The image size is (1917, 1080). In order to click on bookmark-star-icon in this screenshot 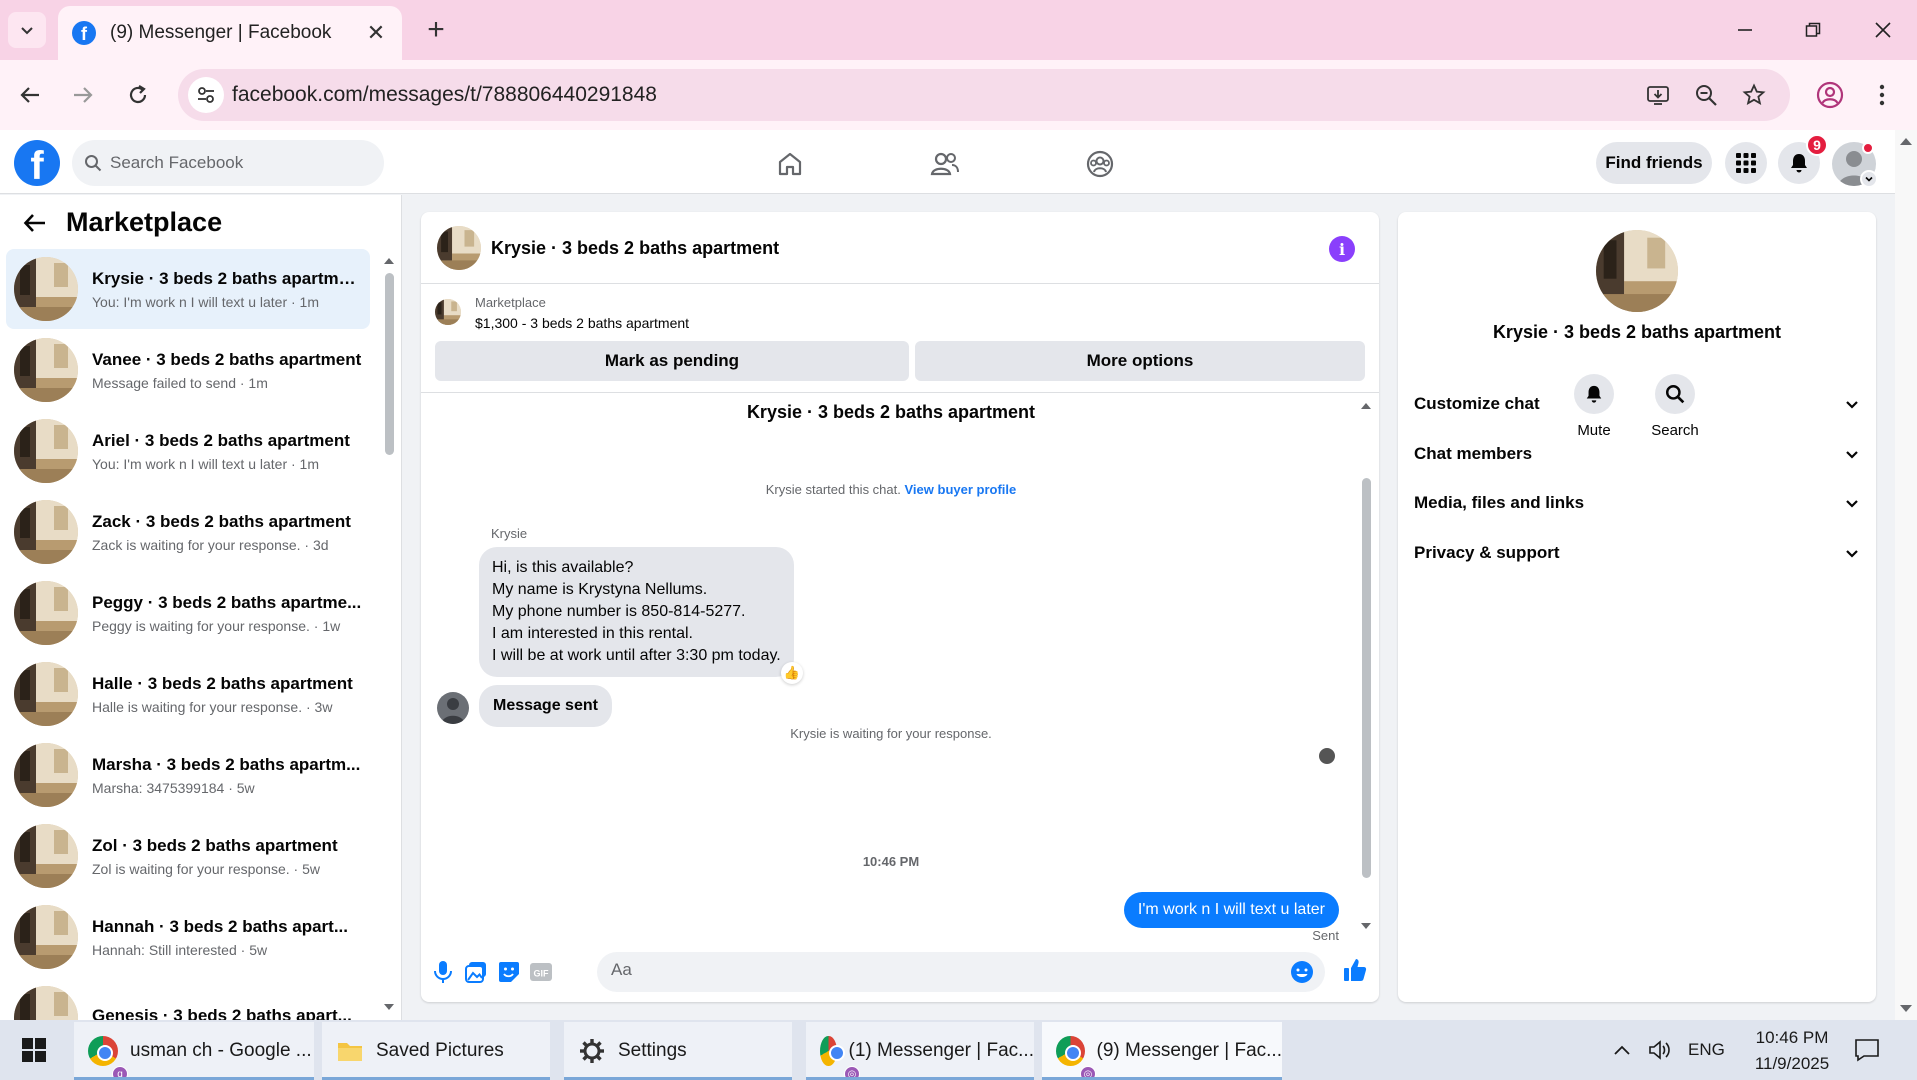, I will do `click(1754, 95)`.